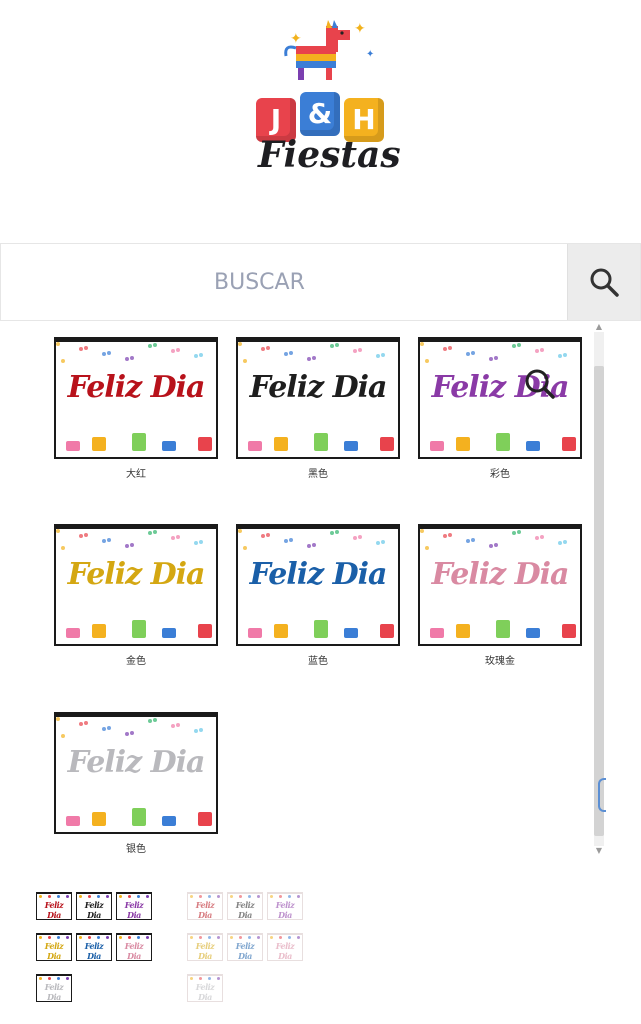 The image size is (641, 1024). I want to click on product-card: Feliz Dia 玫瑰金, so click(500, 595).